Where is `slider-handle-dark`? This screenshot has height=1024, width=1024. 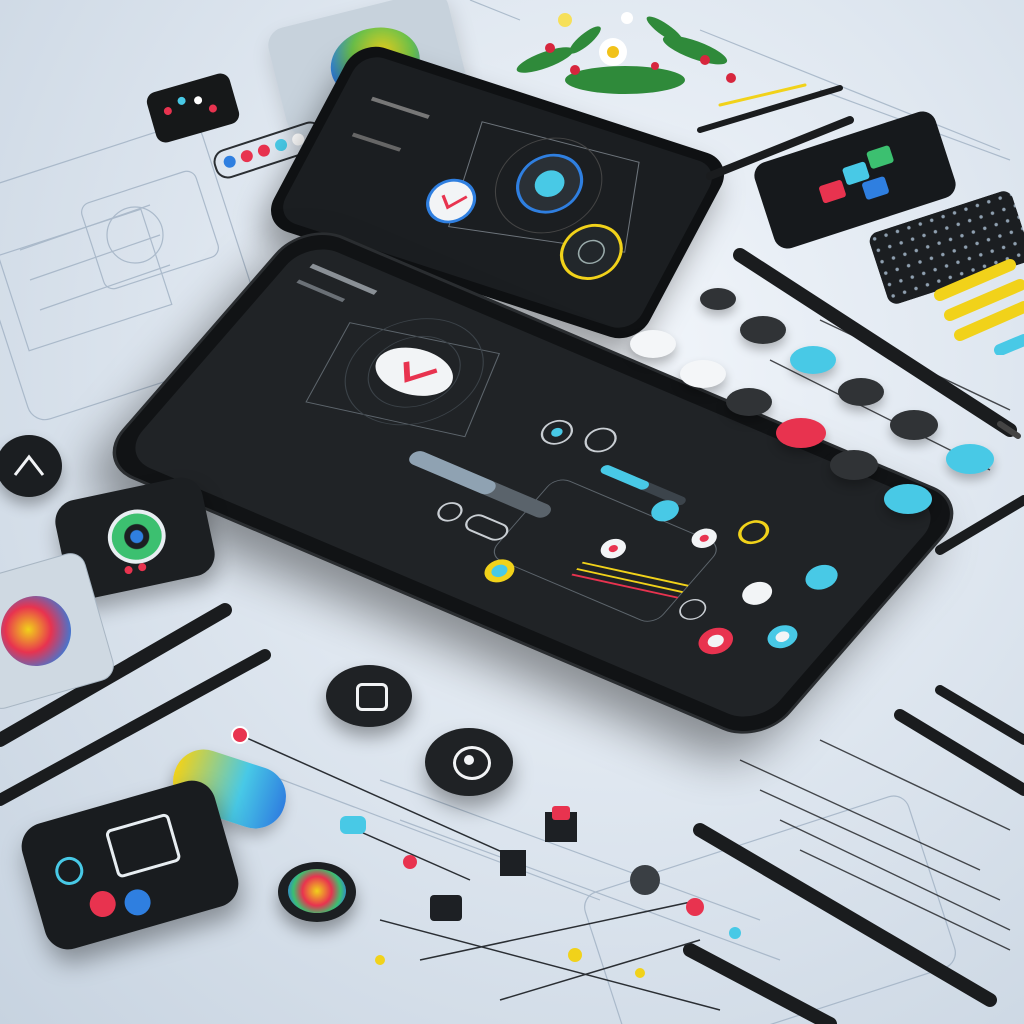 slider-handle-dark is located at coordinates (446, 908).